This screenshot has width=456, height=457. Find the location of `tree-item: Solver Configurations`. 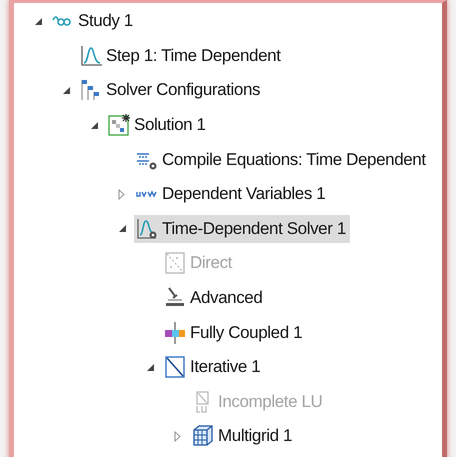

tree-item: Solver Configurations is located at coordinates (171, 90).